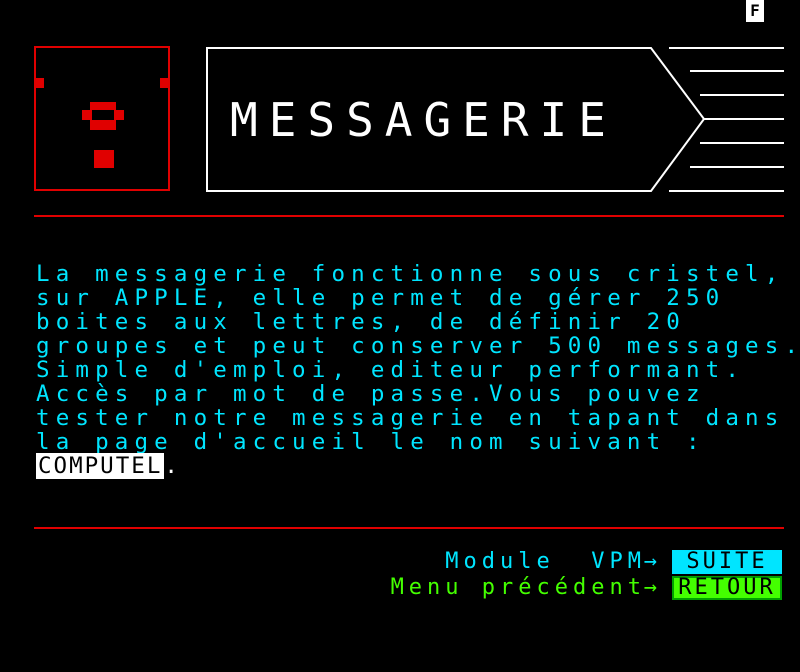 The image size is (800, 672). I want to click on text-line-last: COMPUTEL., so click(416, 466).